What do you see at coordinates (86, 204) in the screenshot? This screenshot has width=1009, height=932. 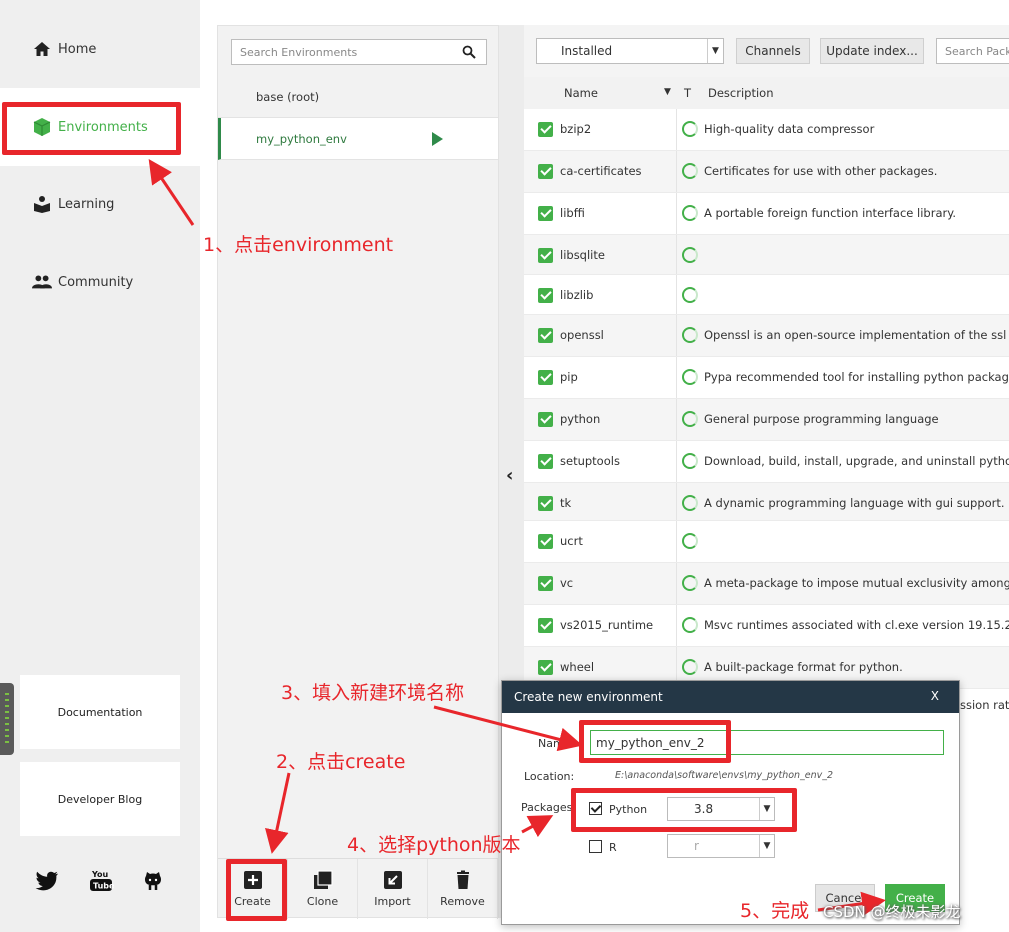 I see `nav-learning-label: Learning` at bounding box center [86, 204].